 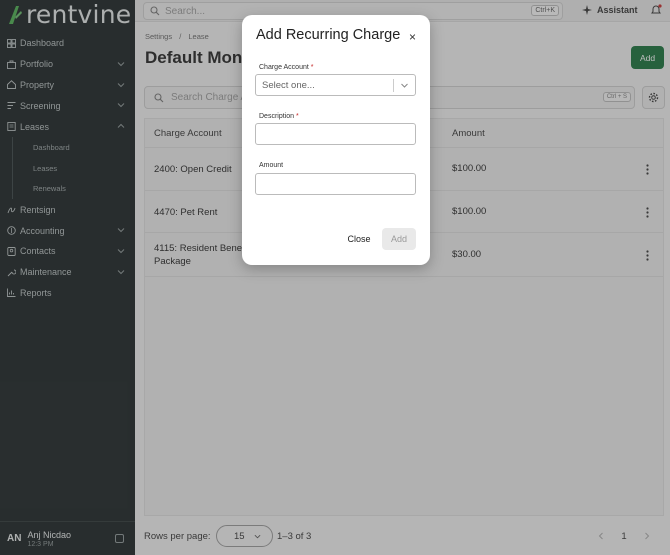 What do you see at coordinates (359, 239) in the screenshot?
I see `close-button: Close` at bounding box center [359, 239].